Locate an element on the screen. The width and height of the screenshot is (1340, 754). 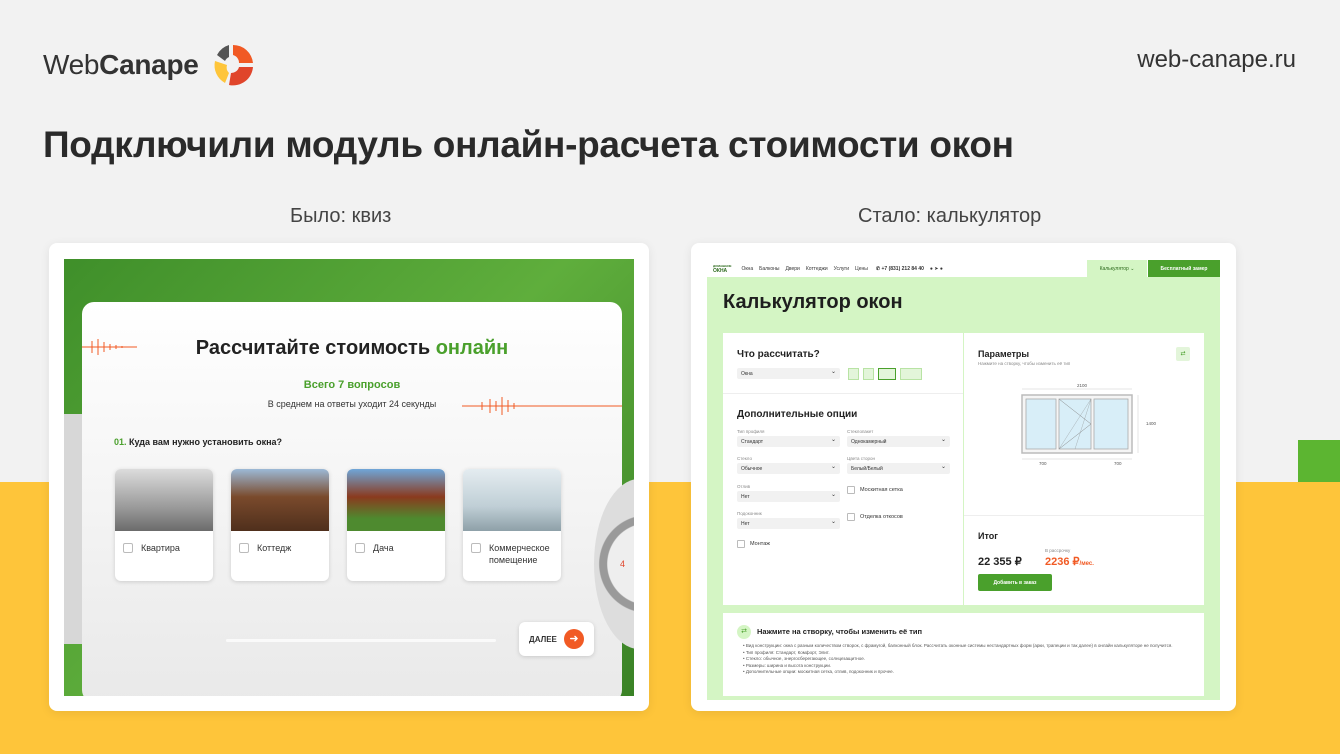
sill-select: Нет is located at coordinates (788, 523).